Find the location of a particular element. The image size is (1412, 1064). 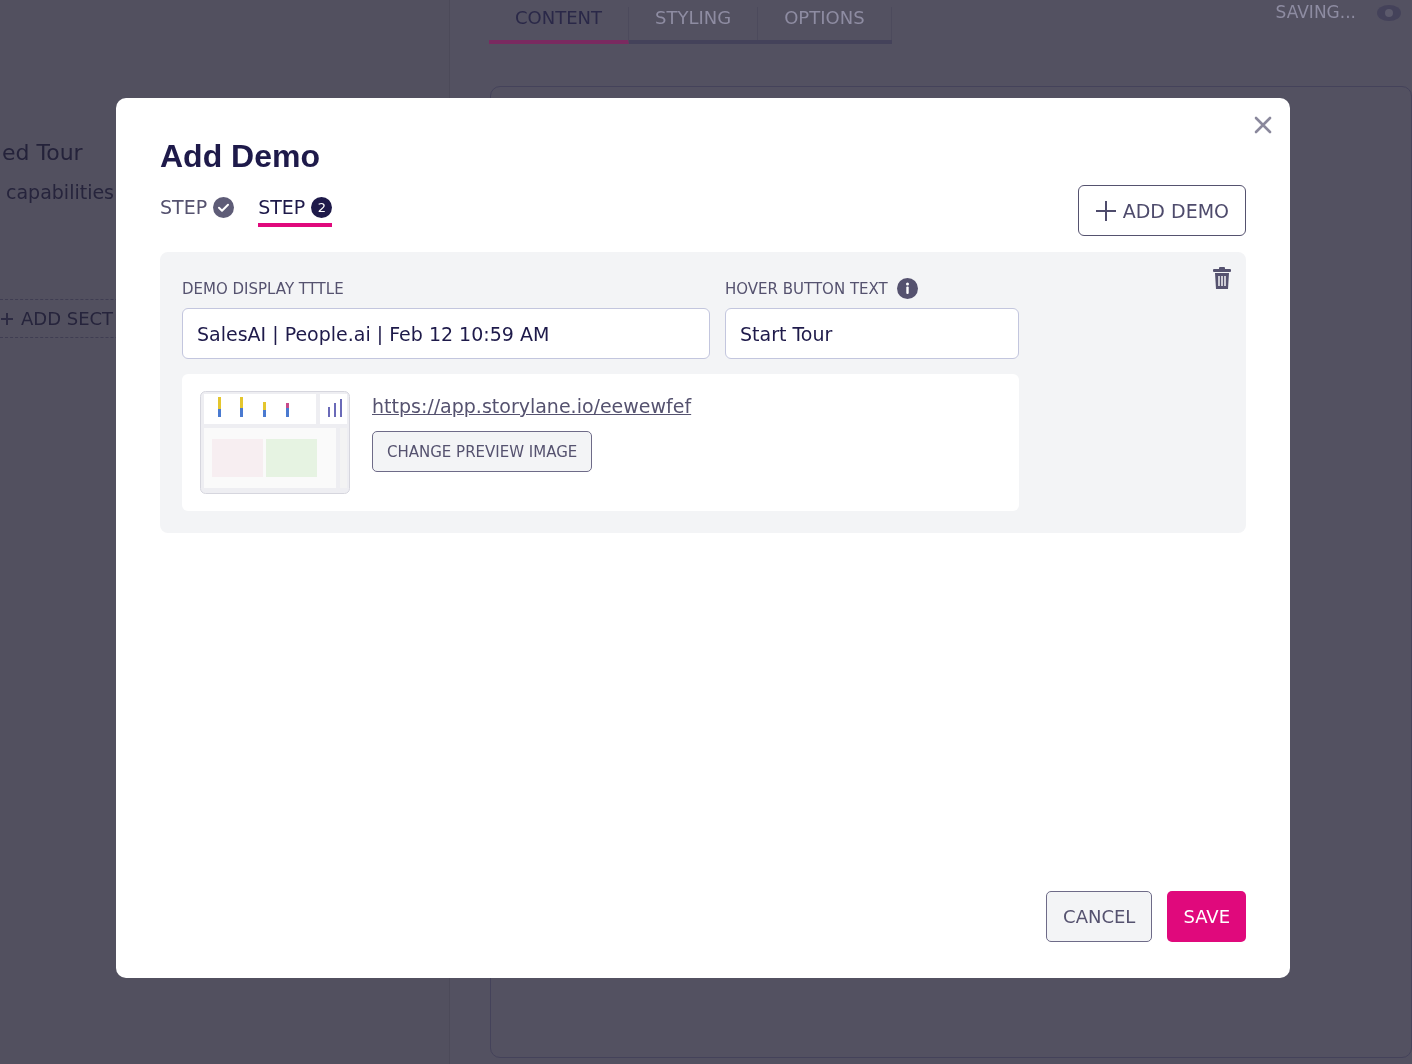

dialog-title: Add Demo is located at coordinates (240, 156).